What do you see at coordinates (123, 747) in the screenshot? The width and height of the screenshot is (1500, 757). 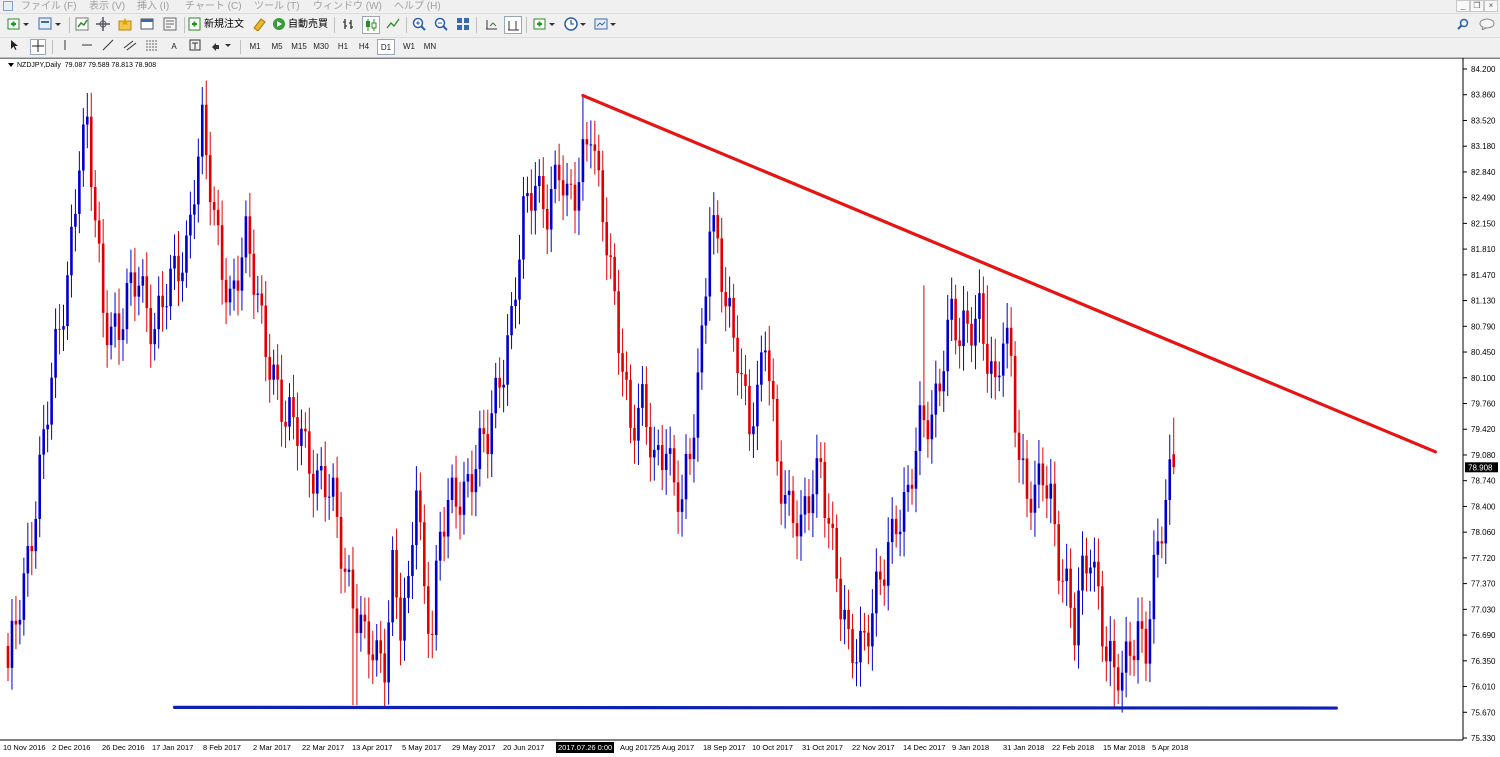 I see `x-tick-label: 26 Dec 2016` at bounding box center [123, 747].